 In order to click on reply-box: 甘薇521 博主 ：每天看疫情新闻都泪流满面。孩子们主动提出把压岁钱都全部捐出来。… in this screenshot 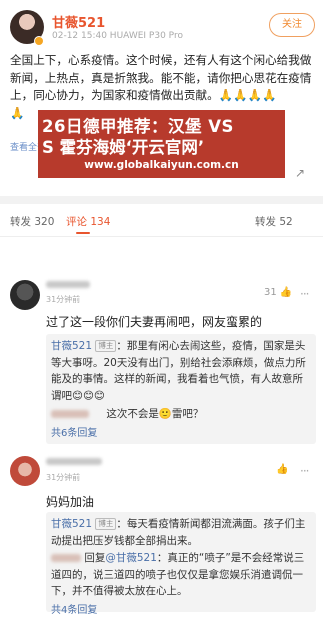, I will do `click(181, 564)`.